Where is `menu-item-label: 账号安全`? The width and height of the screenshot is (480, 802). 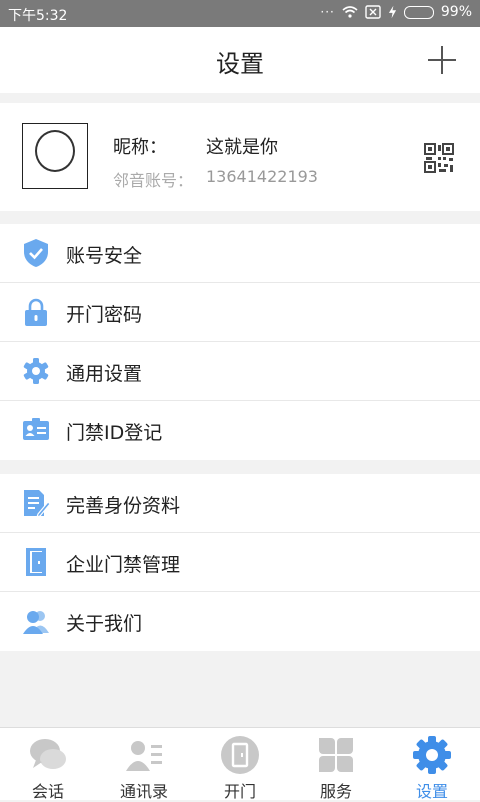
menu-item-label: 账号安全 is located at coordinates (104, 256).